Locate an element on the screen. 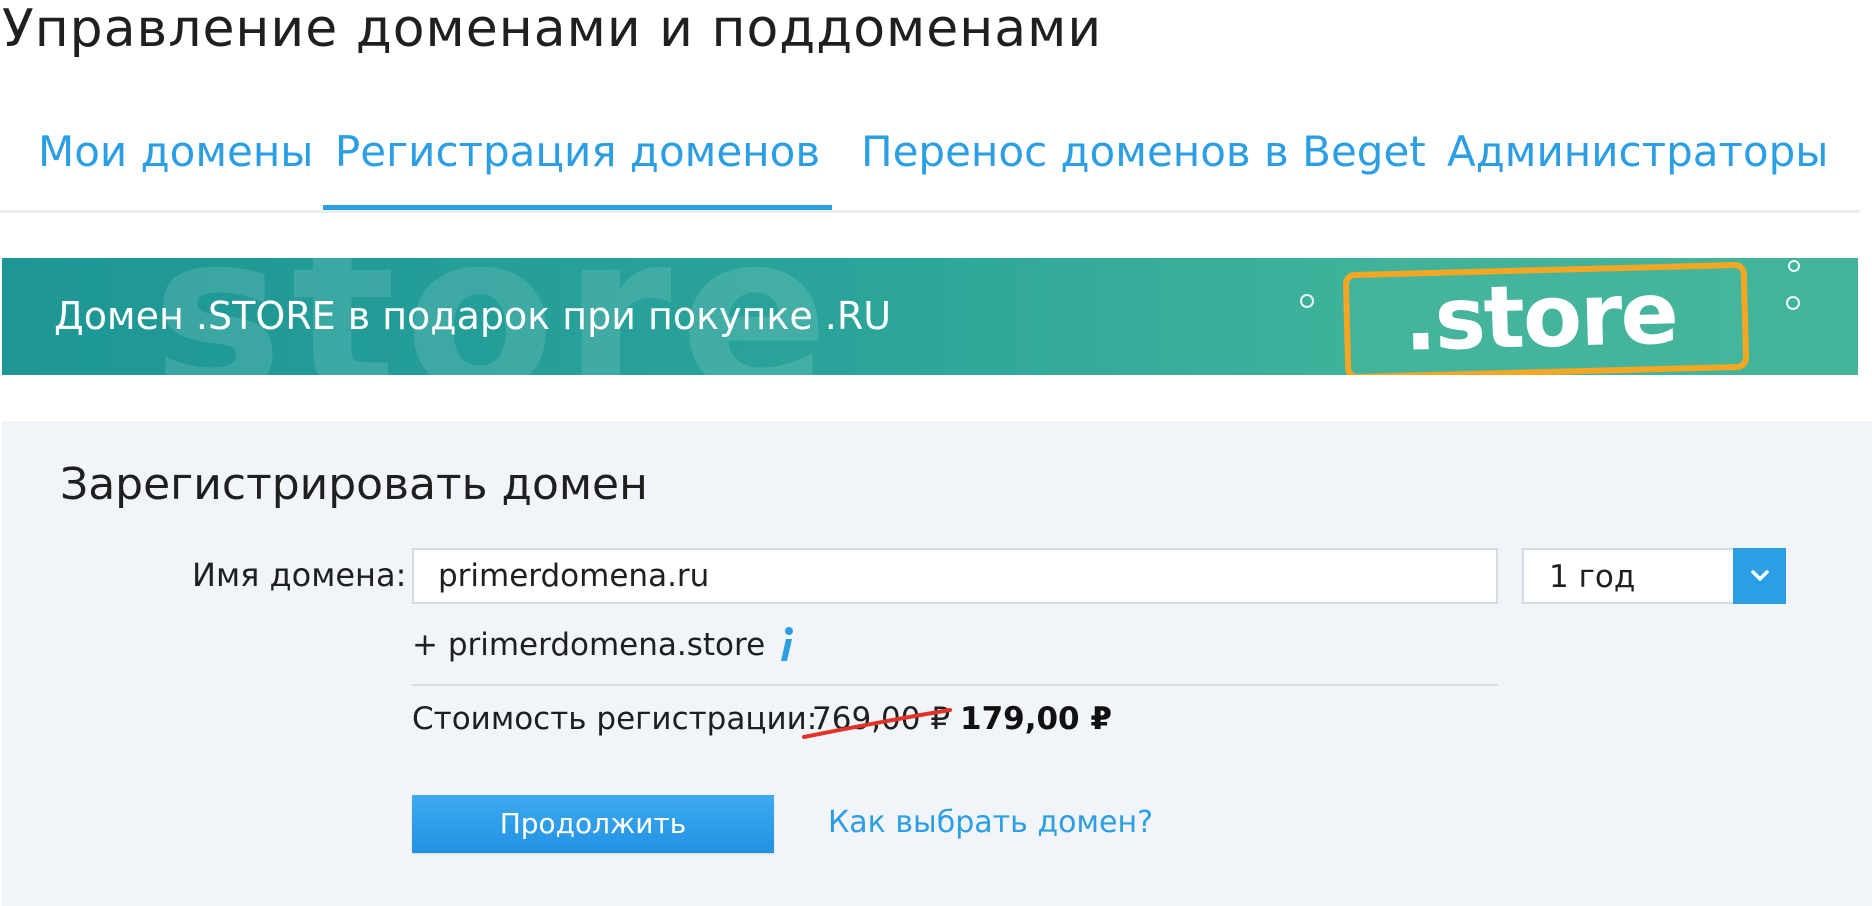 The height and width of the screenshot is (906, 1872). form-divider is located at coordinates (955, 685).